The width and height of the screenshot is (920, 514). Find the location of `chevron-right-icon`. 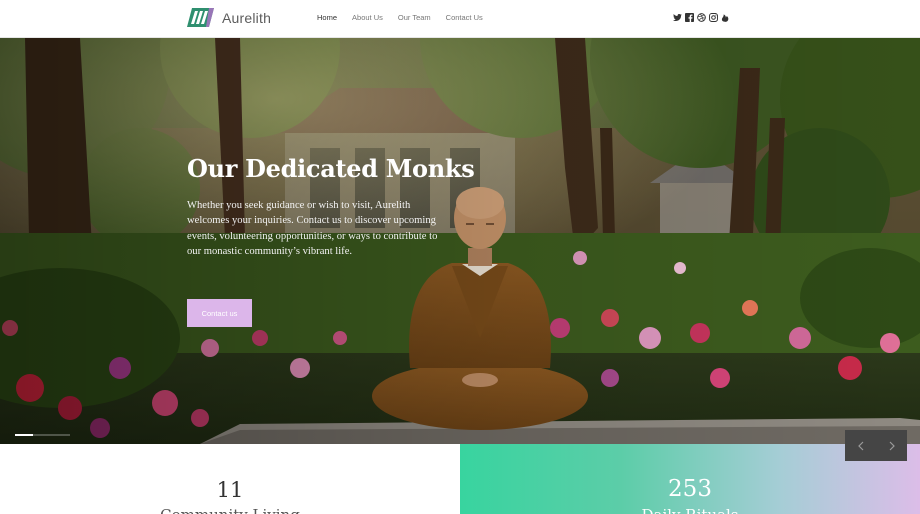

chevron-right-icon is located at coordinates (892, 445).